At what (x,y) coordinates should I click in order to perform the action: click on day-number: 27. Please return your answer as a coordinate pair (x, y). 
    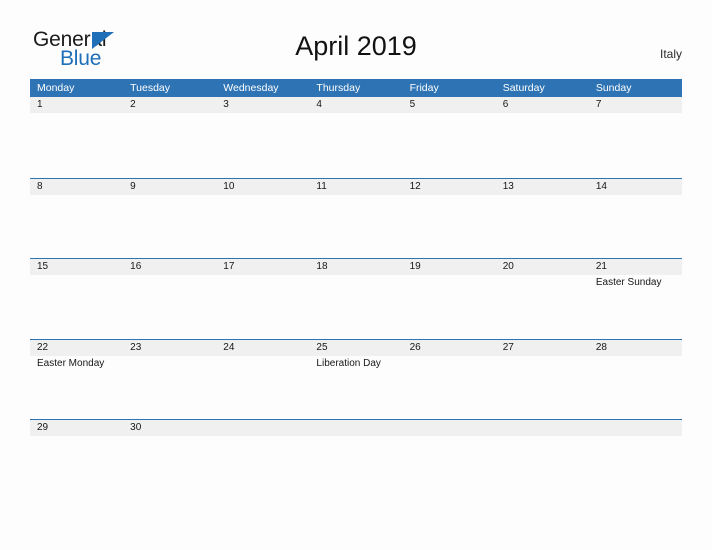
    Looking at the image, I should click on (542, 348).